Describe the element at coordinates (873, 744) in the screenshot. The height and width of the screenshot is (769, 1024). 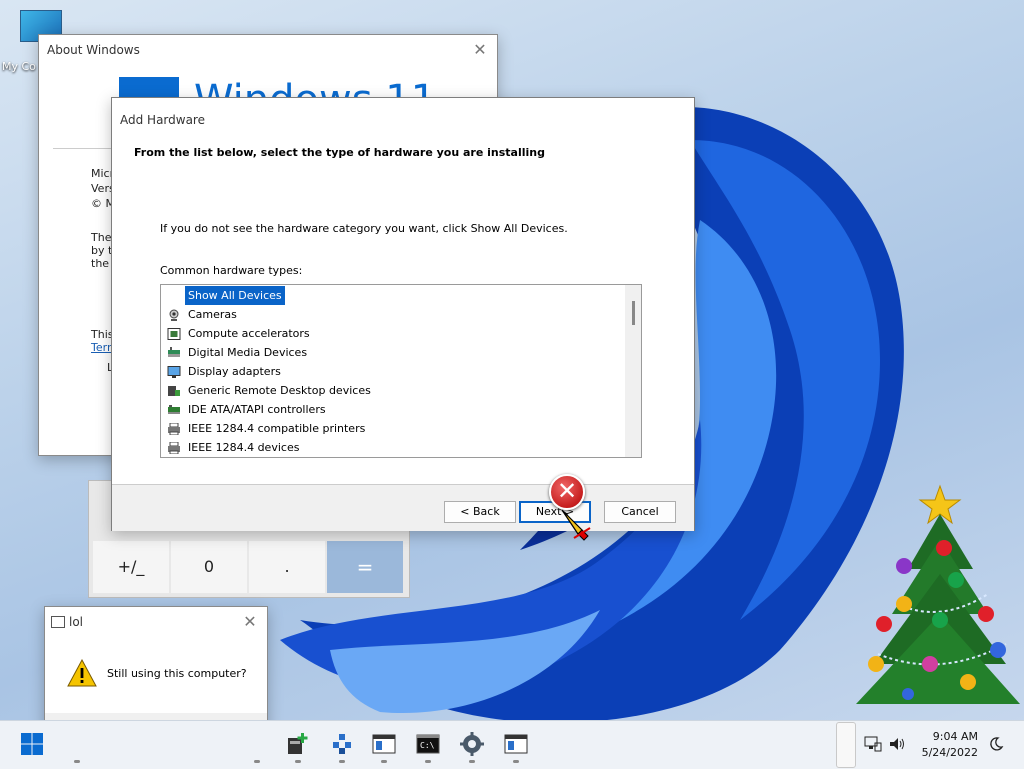
I see `network-icon` at that location.